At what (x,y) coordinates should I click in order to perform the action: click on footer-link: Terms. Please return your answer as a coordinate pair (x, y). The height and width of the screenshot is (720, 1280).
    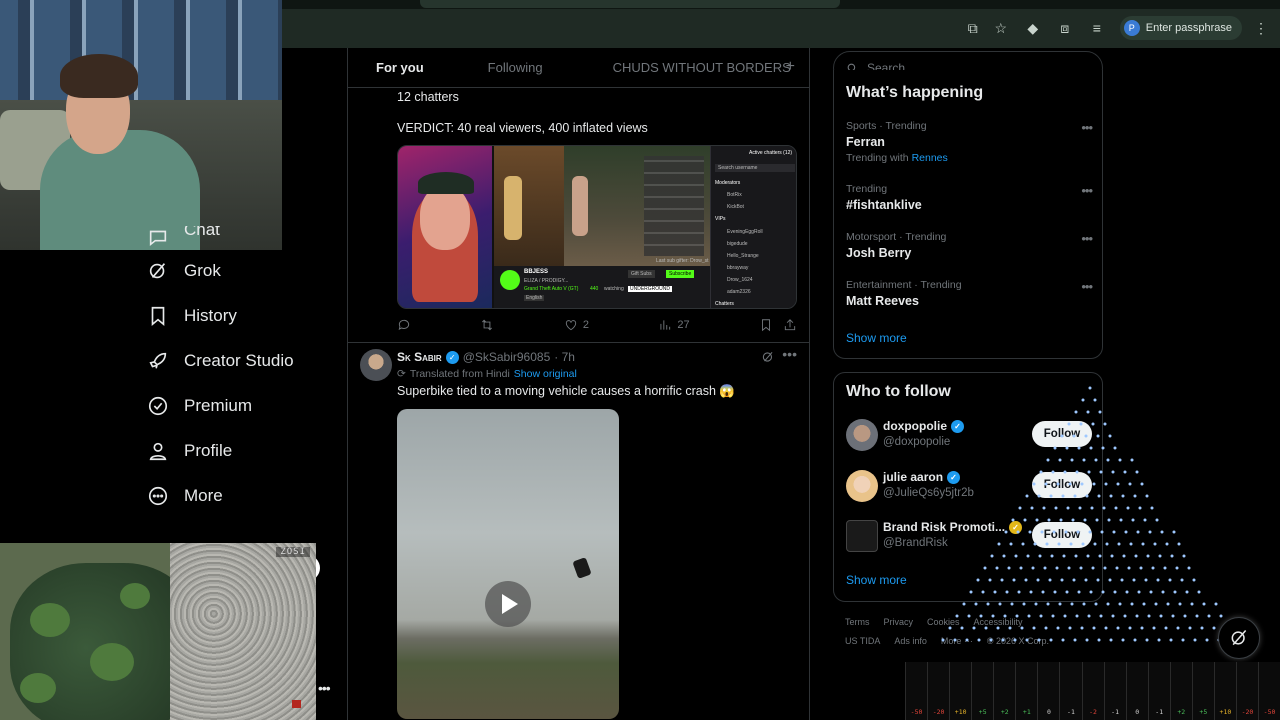
    Looking at the image, I should click on (857, 622).